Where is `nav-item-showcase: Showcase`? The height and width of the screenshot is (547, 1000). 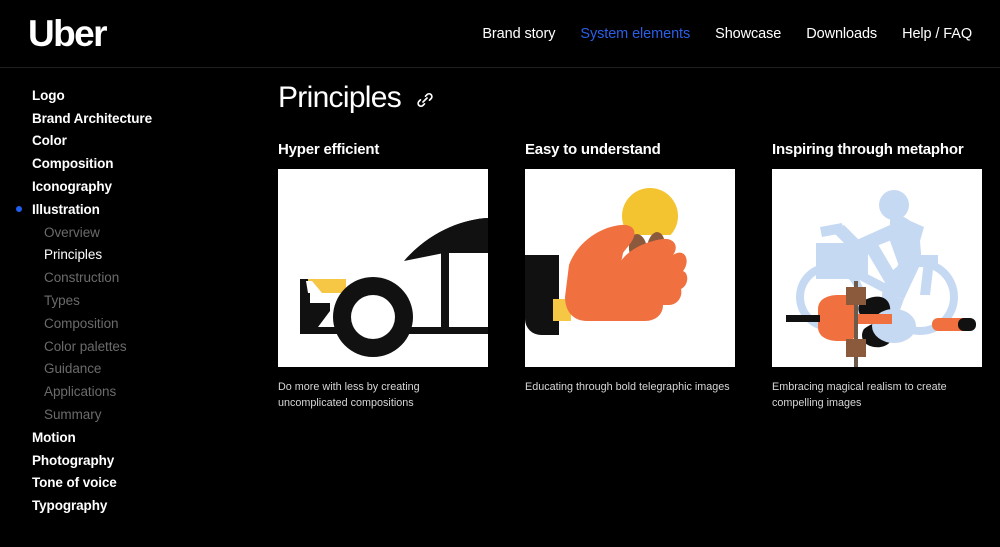 nav-item-showcase: Showcase is located at coordinates (748, 34).